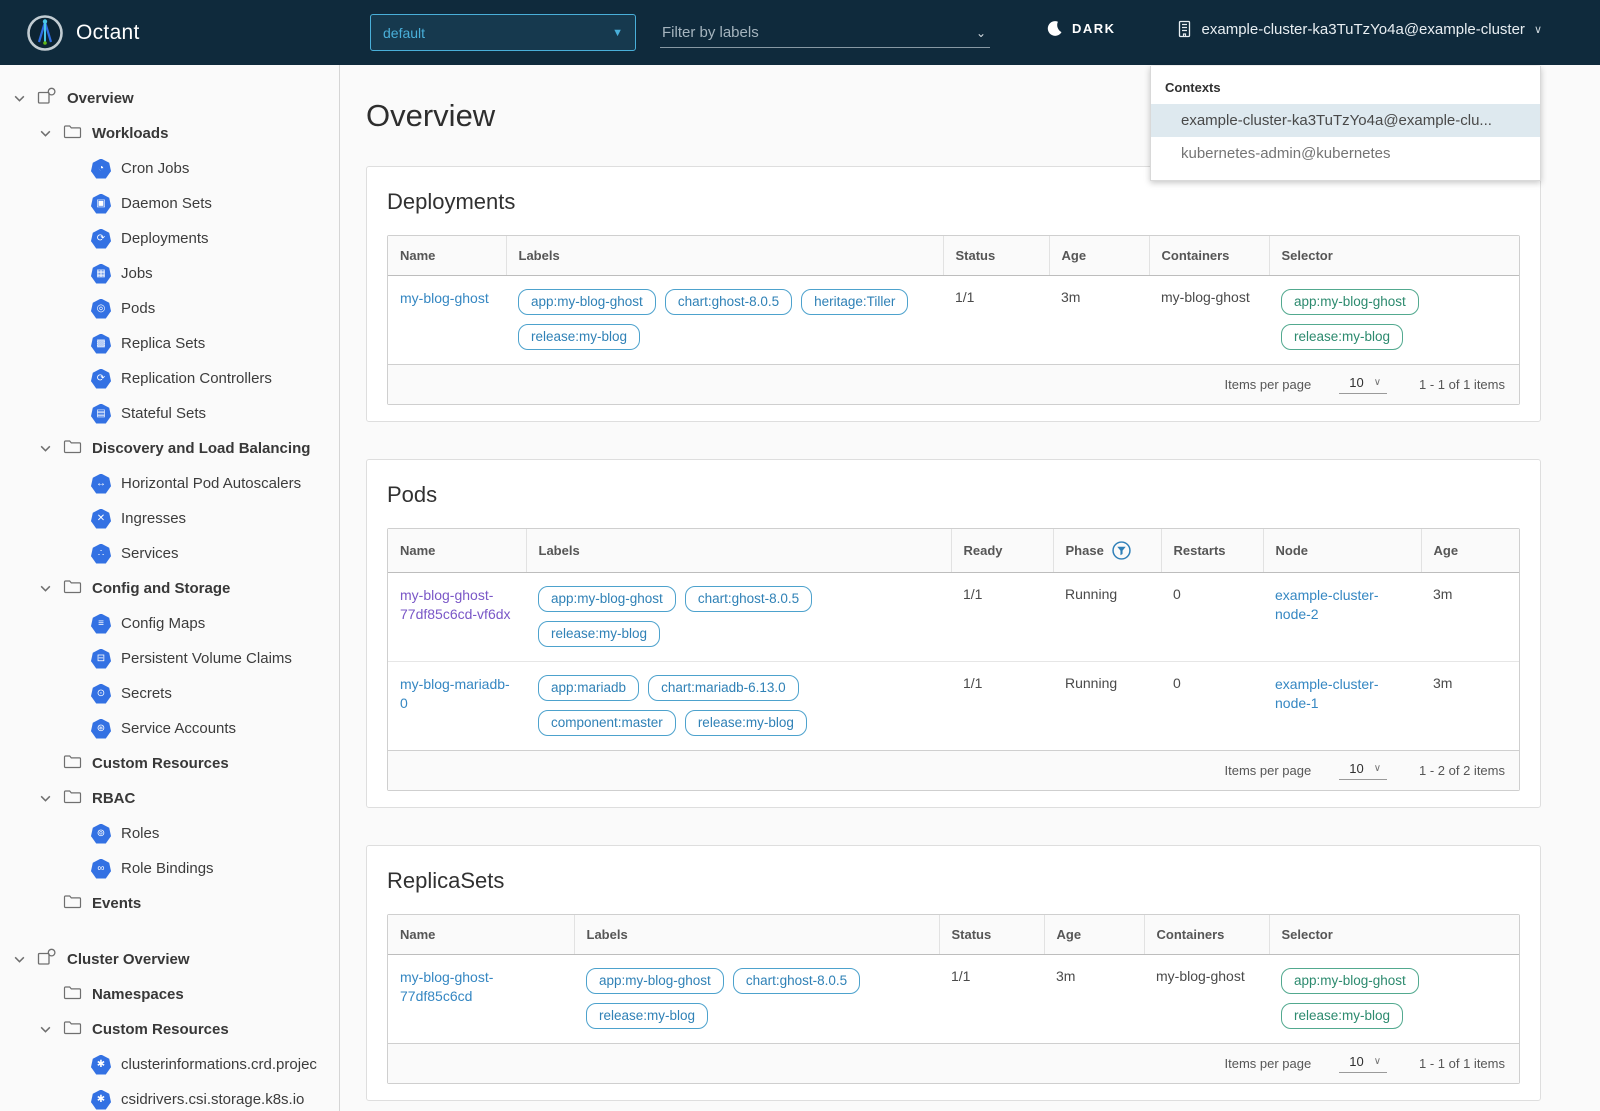  I want to click on sidebar-item-label: Config and Storage, so click(161, 588).